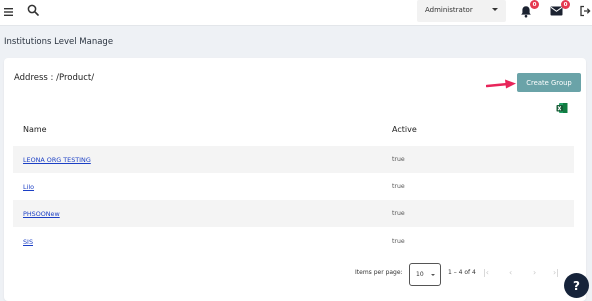  What do you see at coordinates (57, 160) in the screenshot?
I see `row-name-link: LEONA ORG TESTING` at bounding box center [57, 160].